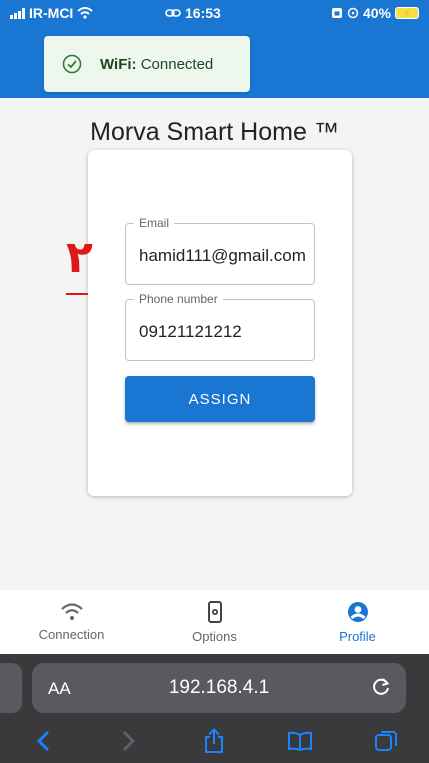 The height and width of the screenshot is (763, 429). Describe the element at coordinates (203, 13) in the screenshot. I see `time-text: 16:53` at that location.